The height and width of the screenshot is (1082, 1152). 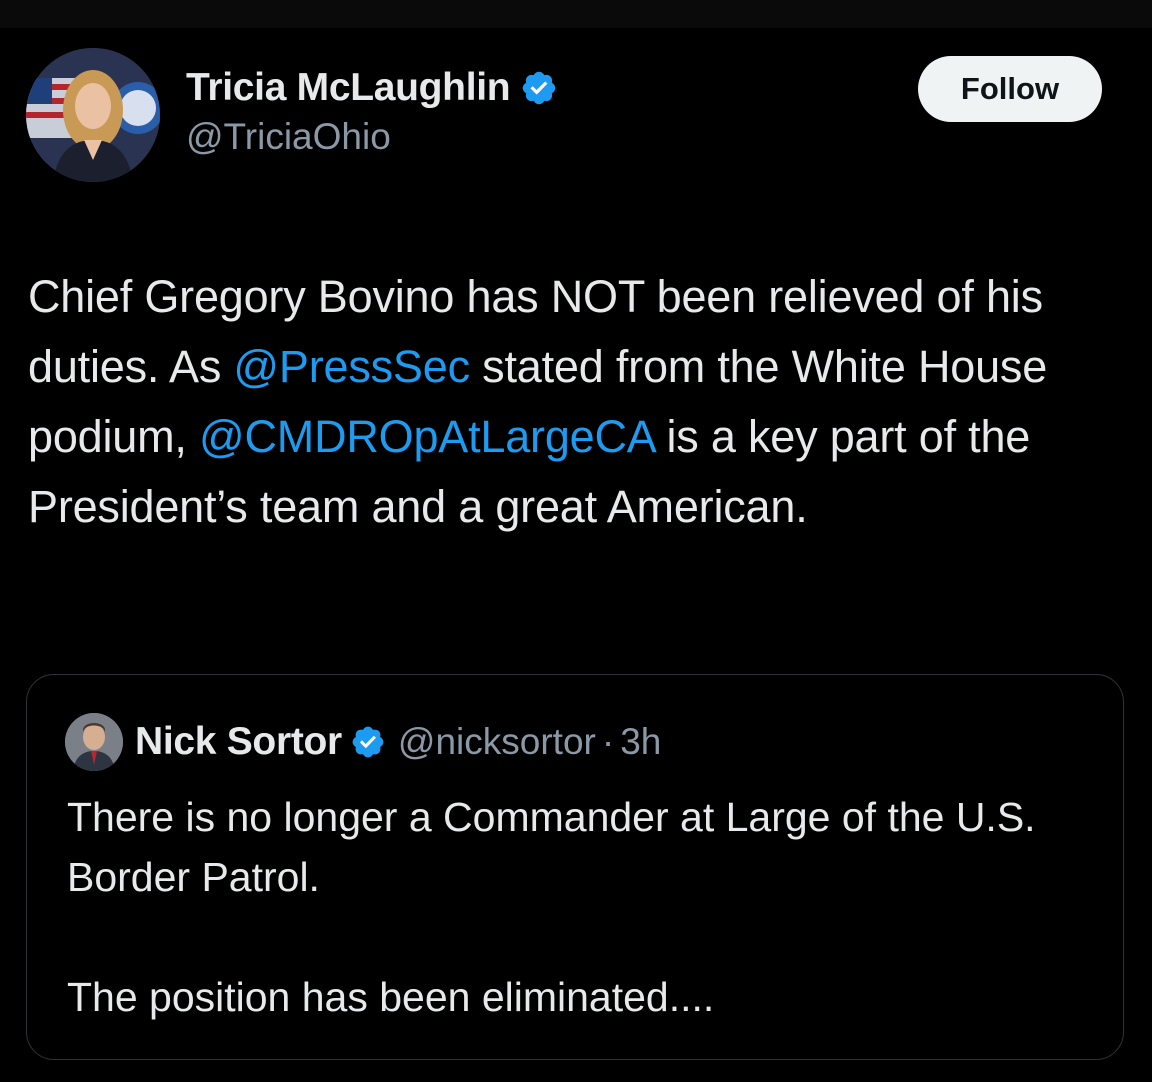 I want to click on author-info: Tricia McLaughlin @TriciaOhio, so click(x=372, y=112).